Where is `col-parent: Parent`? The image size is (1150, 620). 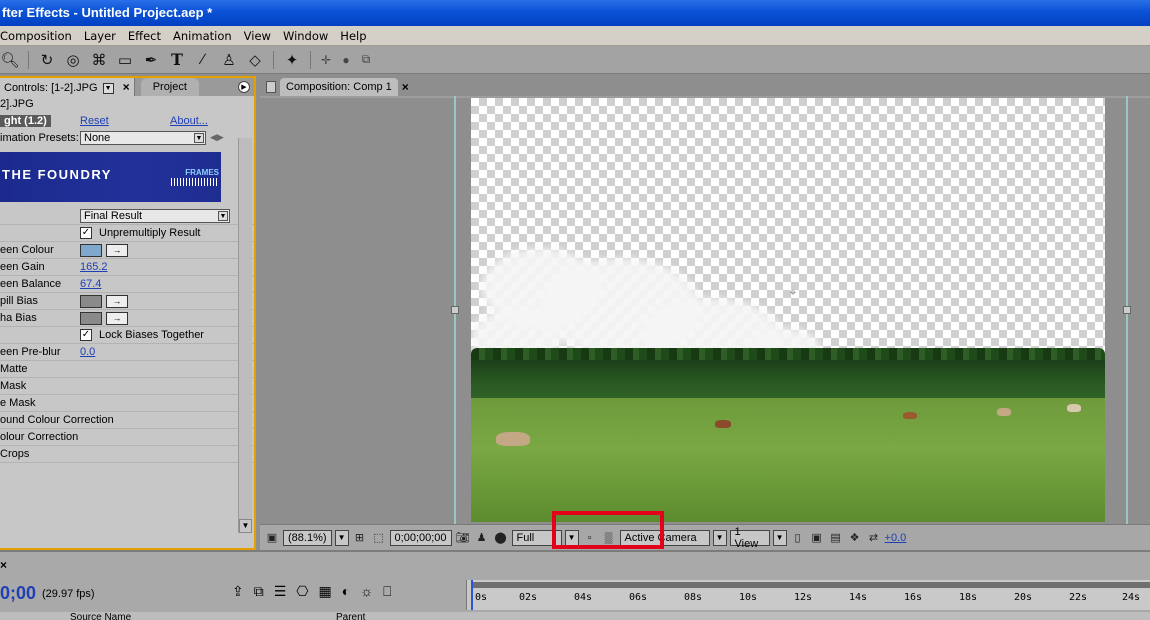 col-parent: Parent is located at coordinates (350, 616).